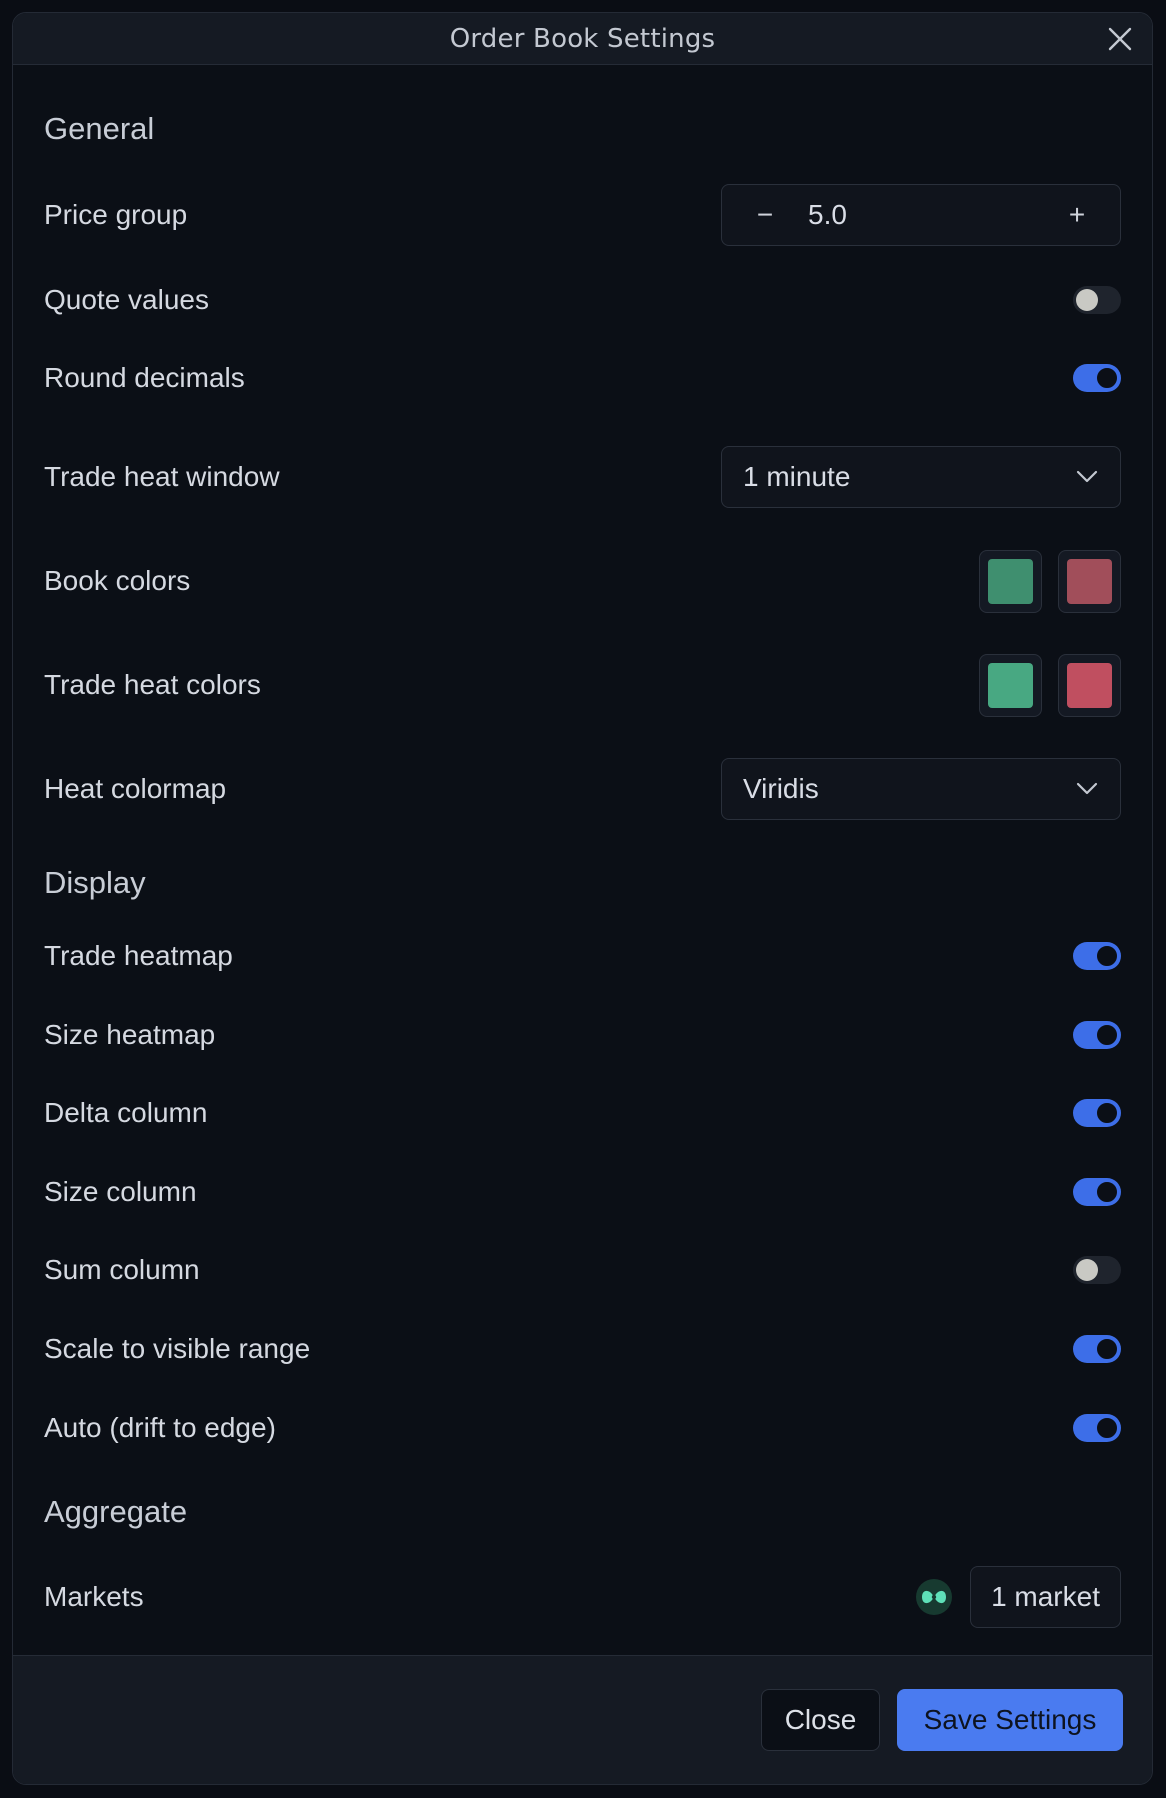  What do you see at coordinates (122, 1269) in the screenshot?
I see `sum-column-label: Sum column` at bounding box center [122, 1269].